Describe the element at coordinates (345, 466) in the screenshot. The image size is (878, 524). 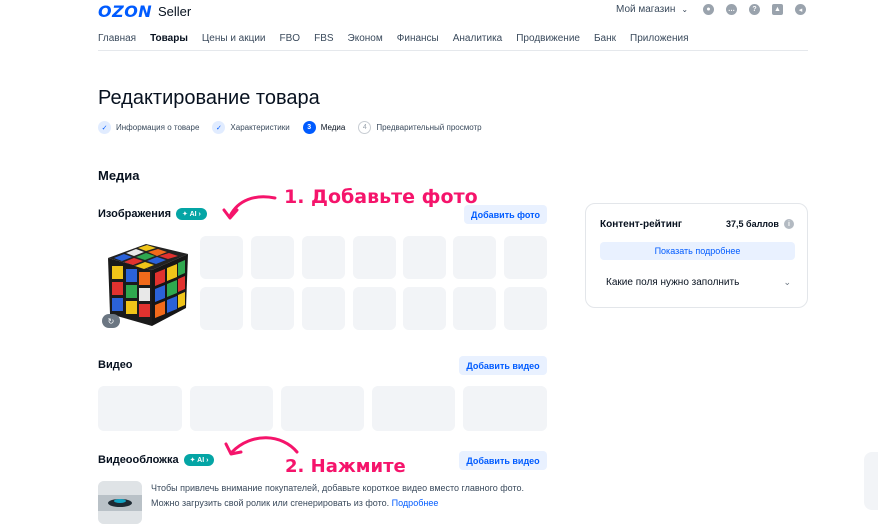
I see `annotation-click: 2. Нажмите` at that location.